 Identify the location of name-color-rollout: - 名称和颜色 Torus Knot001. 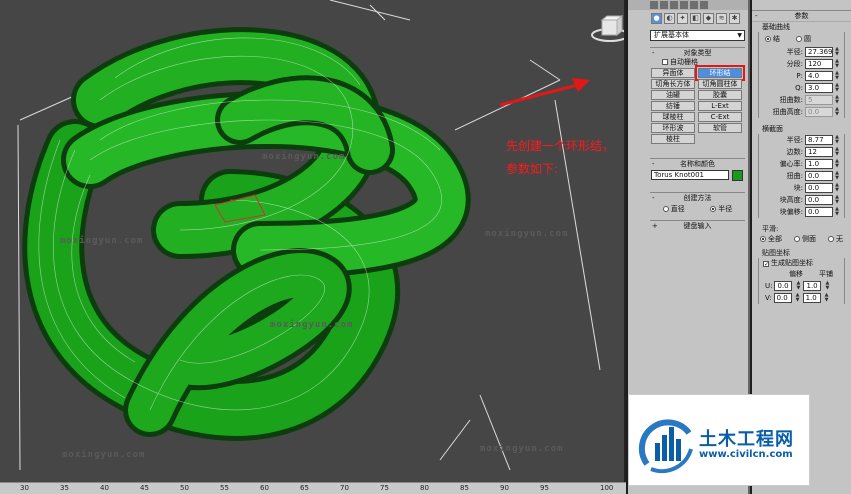
(697, 170).